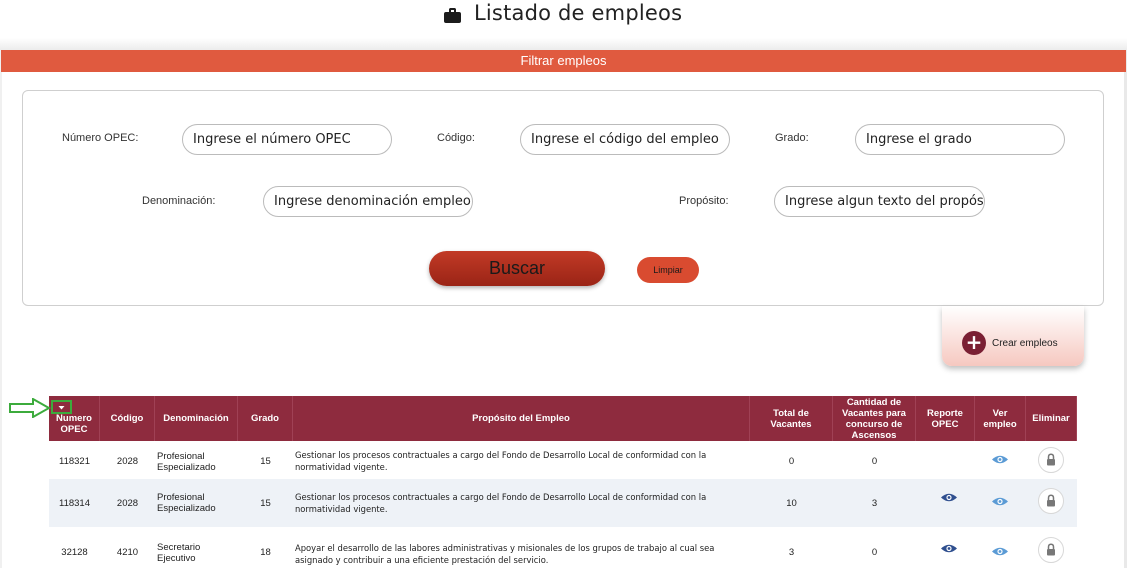  I want to click on crear-panel: + Crear empleos, so click(1013, 336).